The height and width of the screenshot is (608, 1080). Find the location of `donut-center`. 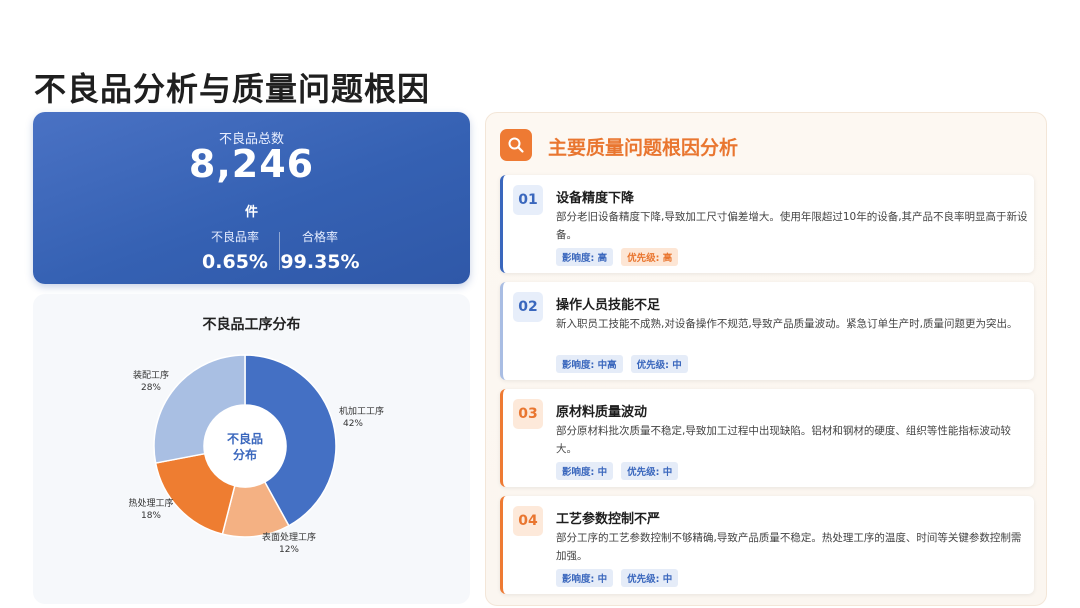

donut-center is located at coordinates (245, 446).